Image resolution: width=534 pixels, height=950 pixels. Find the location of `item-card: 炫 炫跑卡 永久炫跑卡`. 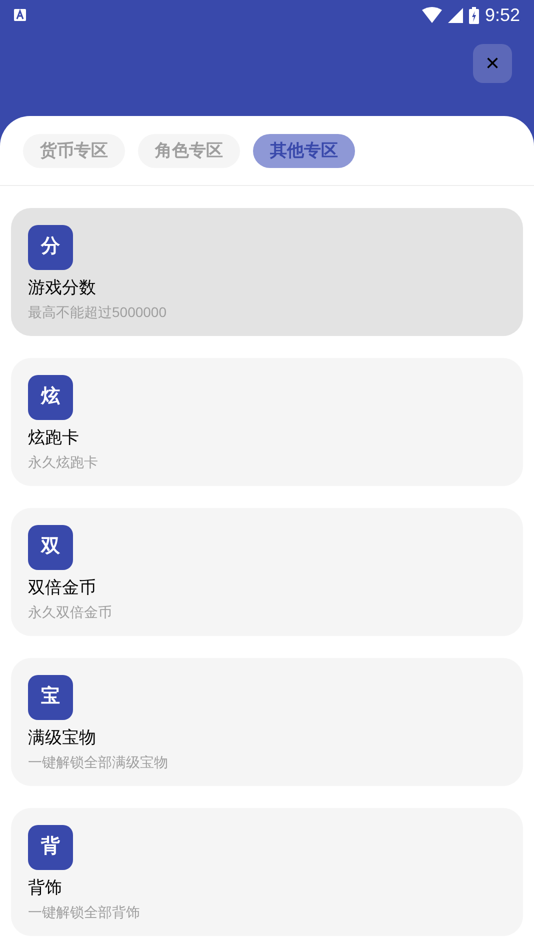

item-card: 炫 炫跑卡 永久炫跑卡 is located at coordinates (267, 422).